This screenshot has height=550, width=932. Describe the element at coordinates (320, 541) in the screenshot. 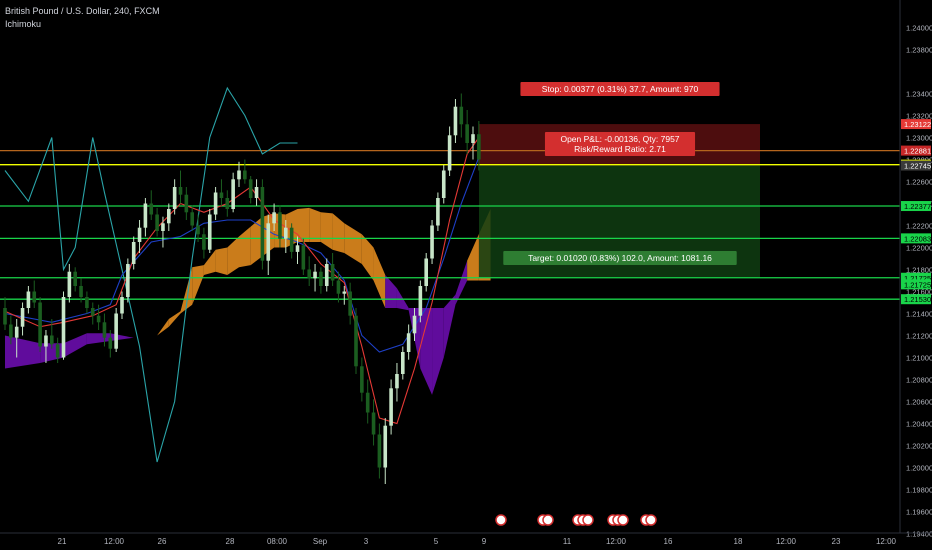

I see `x-tick-label: Sep` at that location.